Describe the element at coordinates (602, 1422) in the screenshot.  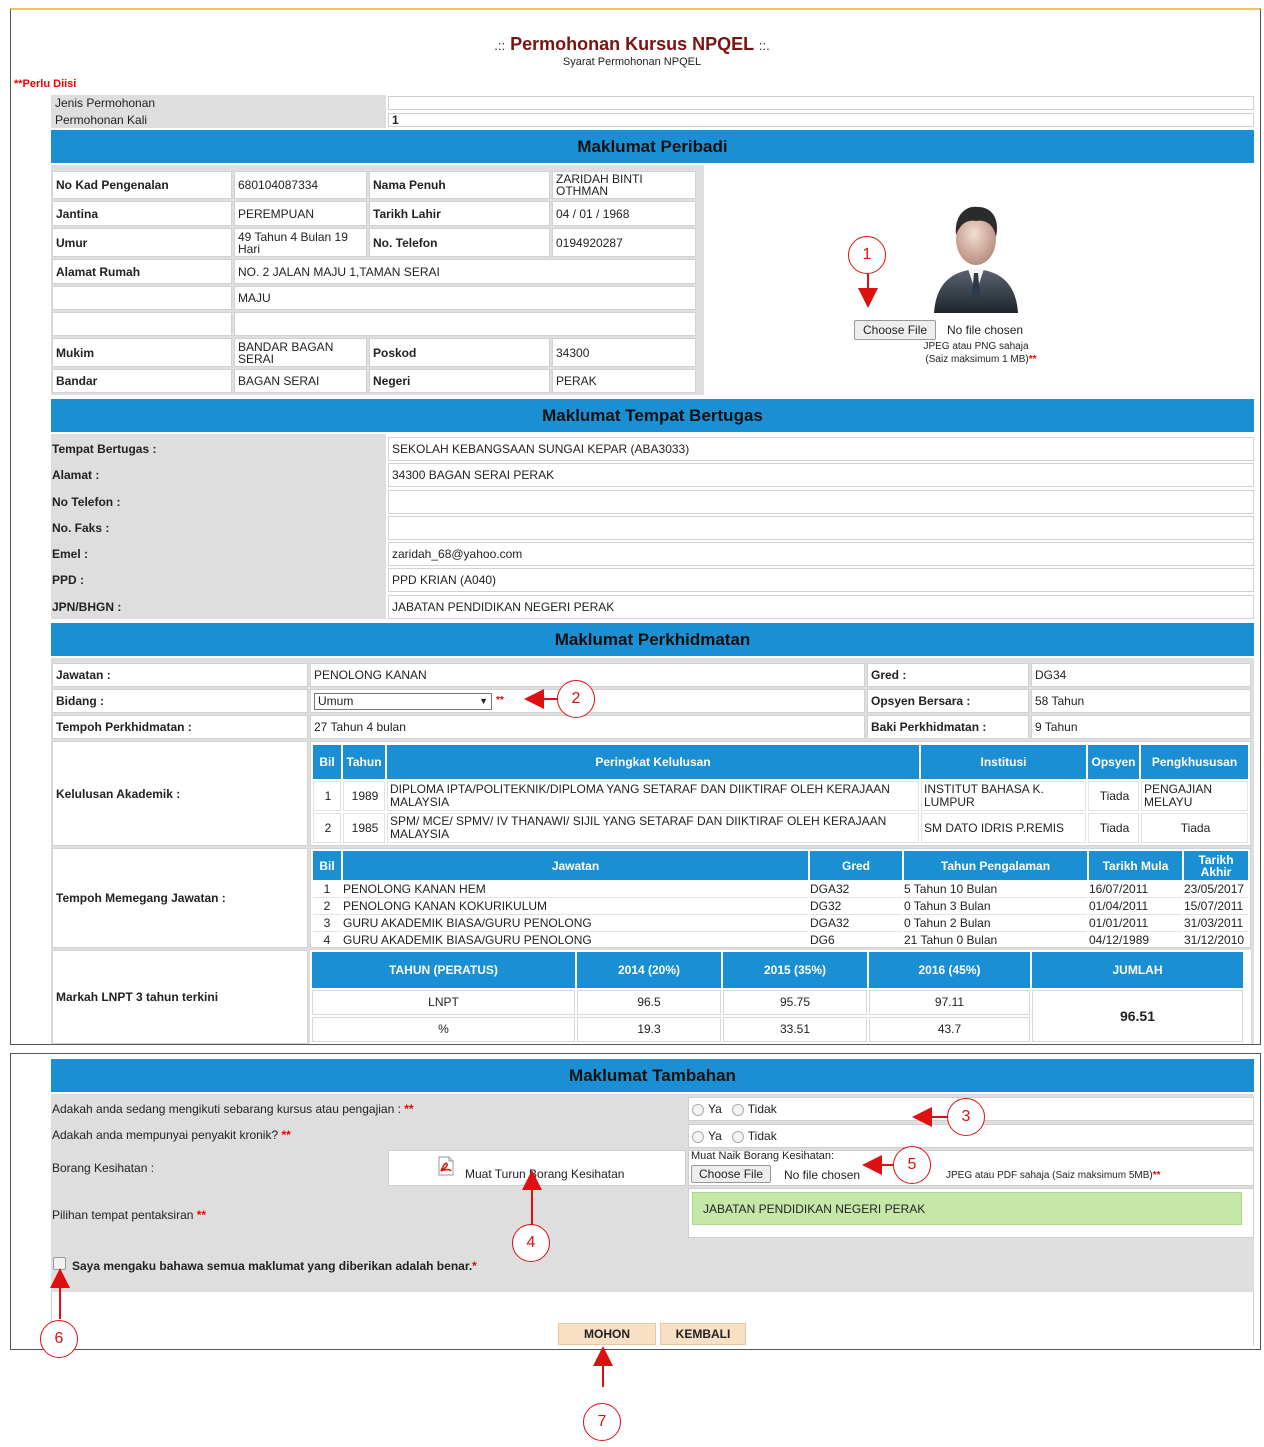
I see `annotation-marker-7: 7` at that location.